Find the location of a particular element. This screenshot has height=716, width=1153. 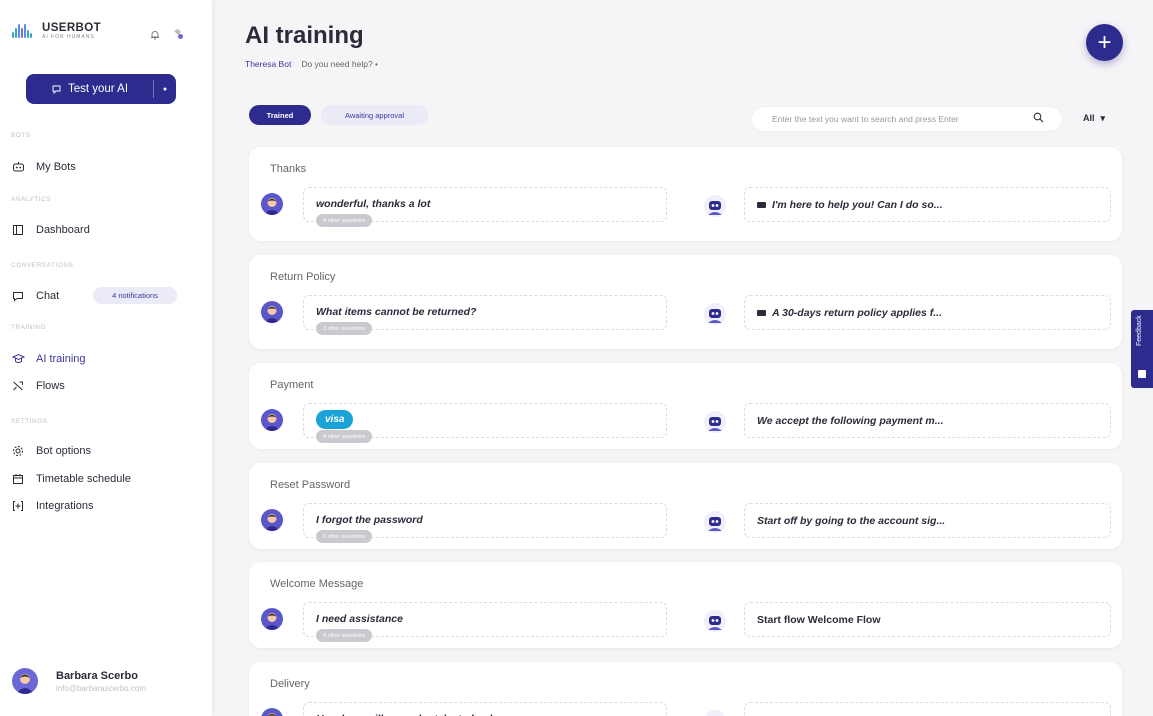

plus-icon: + is located at coordinates (1104, 42).